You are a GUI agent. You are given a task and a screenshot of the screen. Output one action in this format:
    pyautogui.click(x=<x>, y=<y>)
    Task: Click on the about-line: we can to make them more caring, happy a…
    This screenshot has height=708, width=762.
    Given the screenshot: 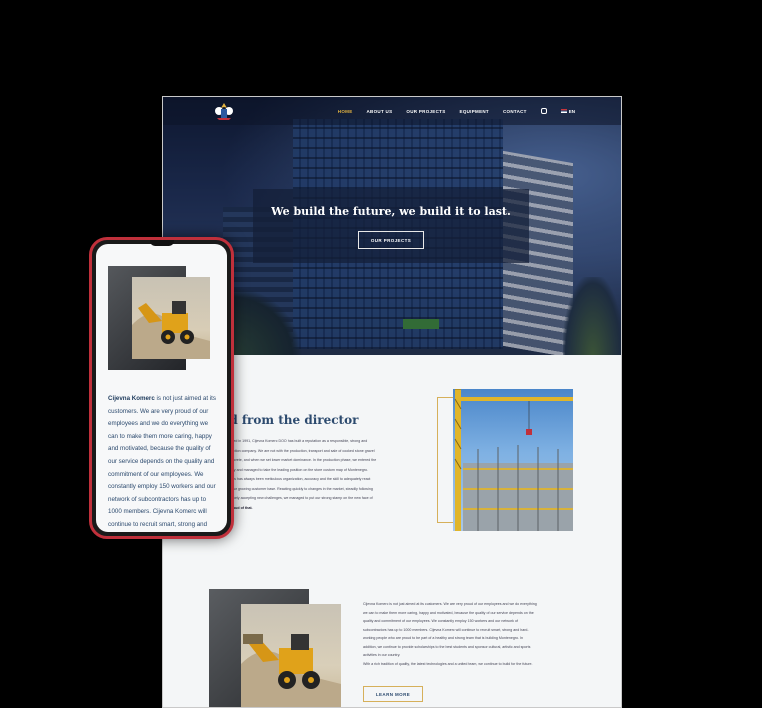 What is the action you would take?
    pyautogui.click(x=448, y=612)
    